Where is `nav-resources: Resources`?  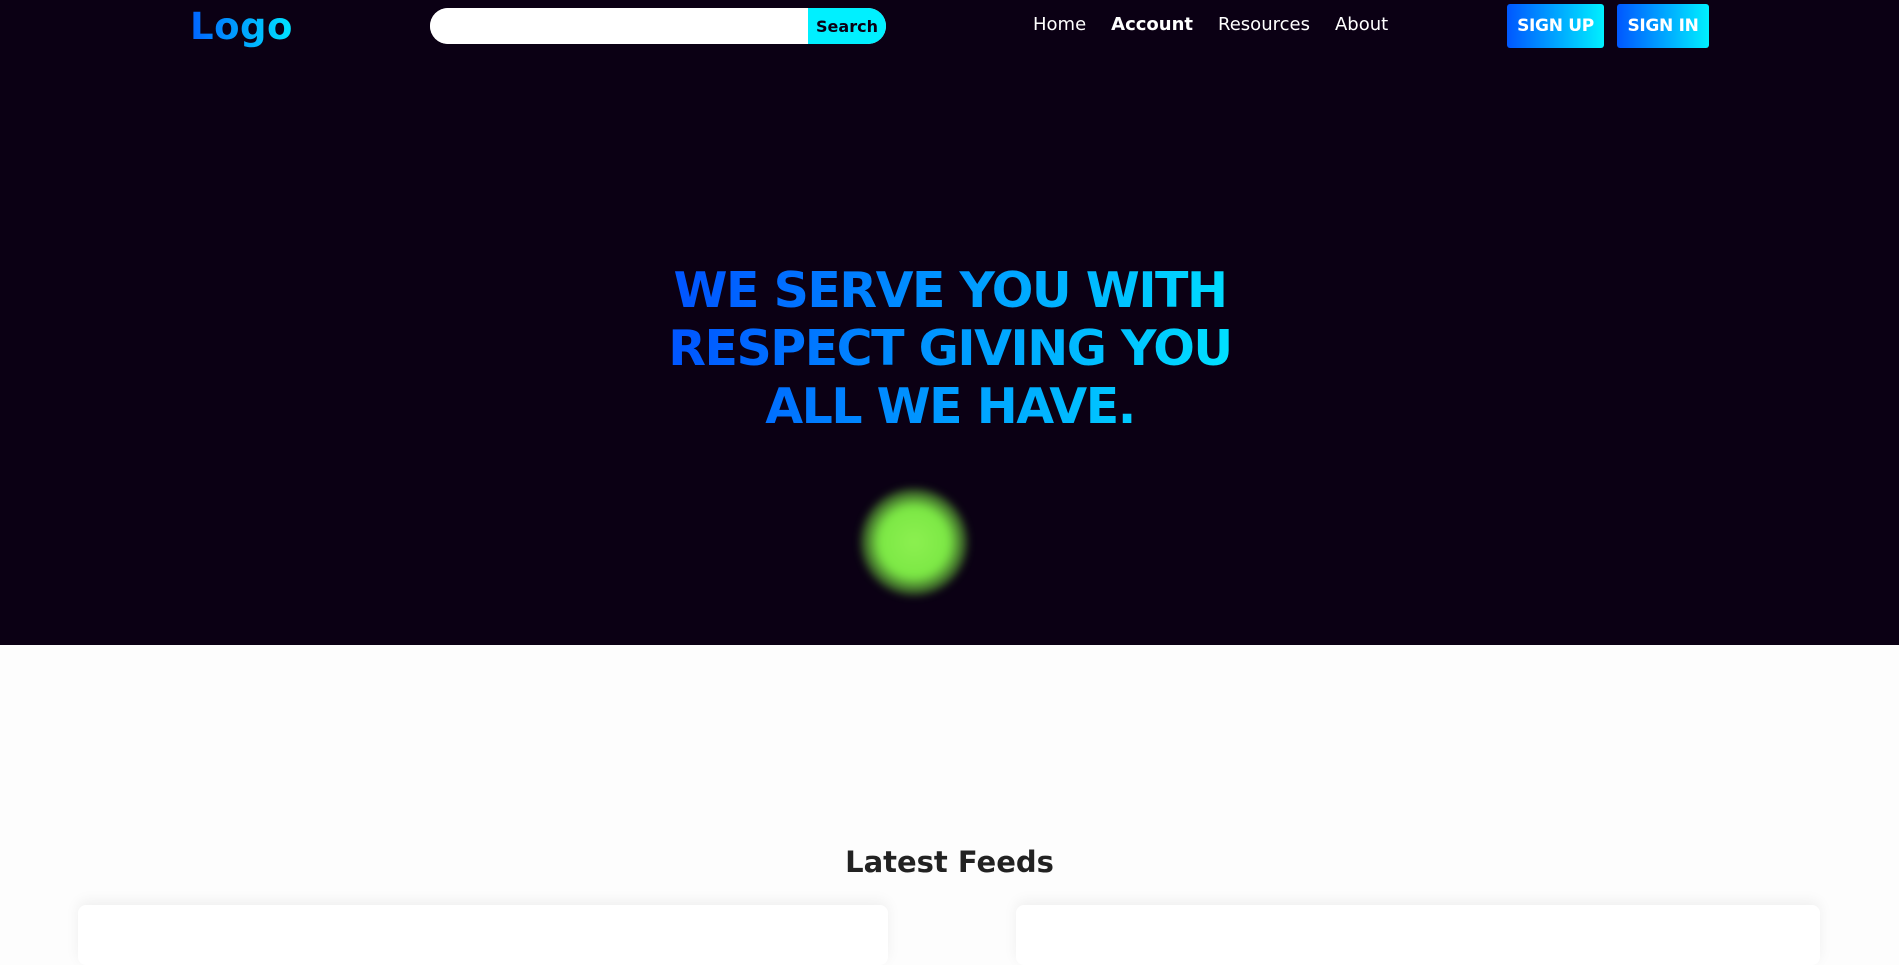 nav-resources: Resources is located at coordinates (1264, 25).